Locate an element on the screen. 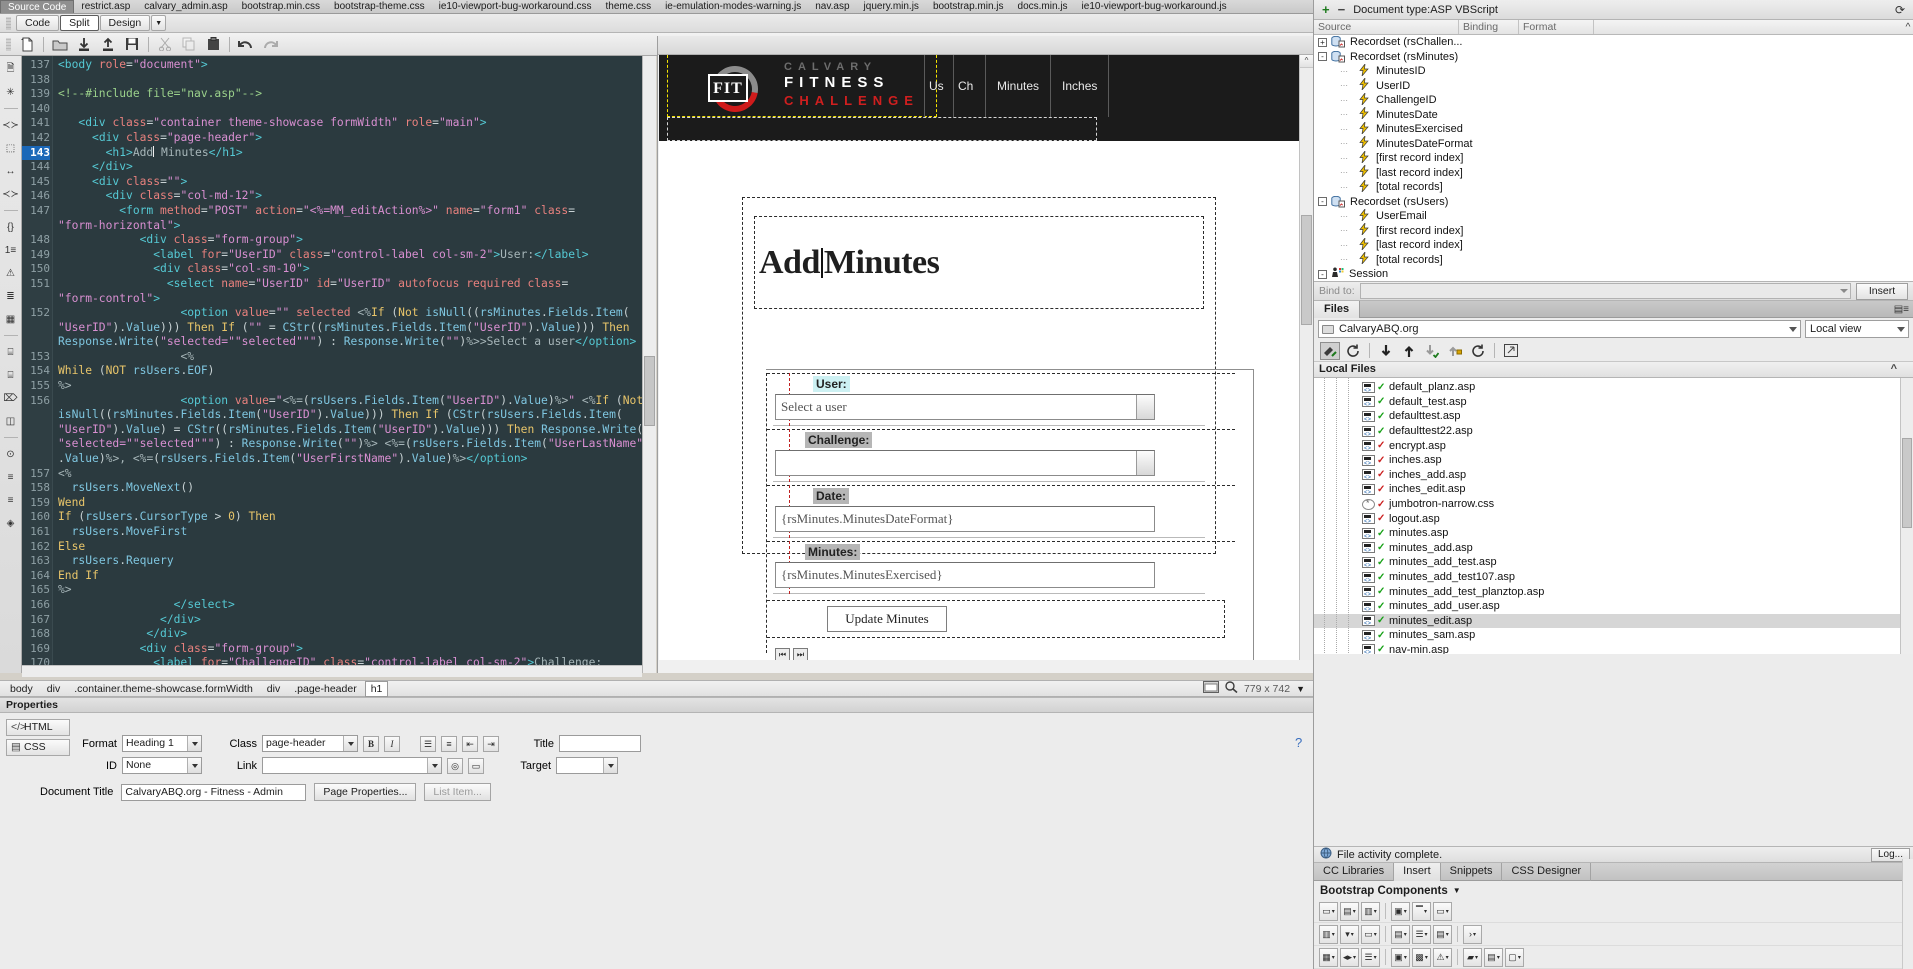 The image size is (1913, 969). italic-button: I is located at coordinates (392, 743).